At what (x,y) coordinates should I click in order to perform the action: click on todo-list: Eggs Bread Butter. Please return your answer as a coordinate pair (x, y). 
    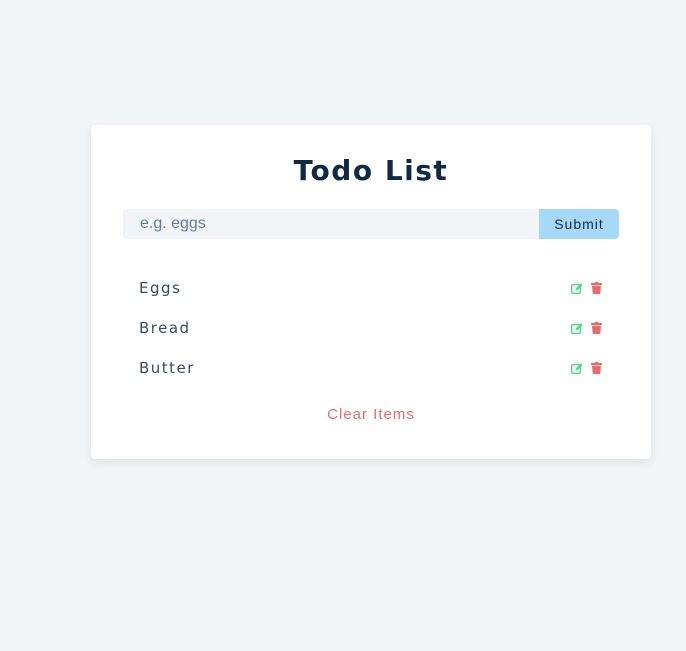
    Looking at the image, I should click on (371, 328).